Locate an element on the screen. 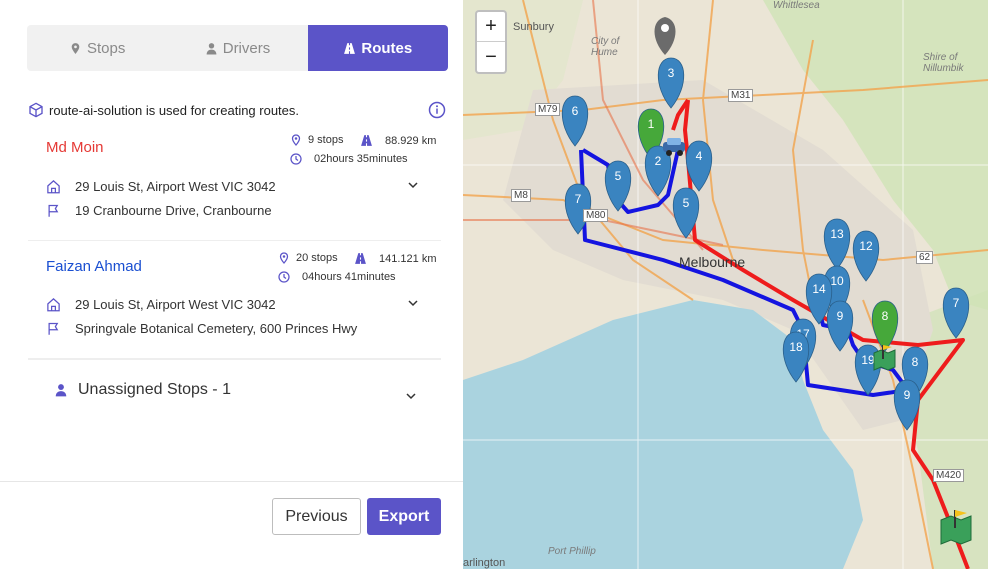  marker-label: 1 is located at coordinates (651, 124).